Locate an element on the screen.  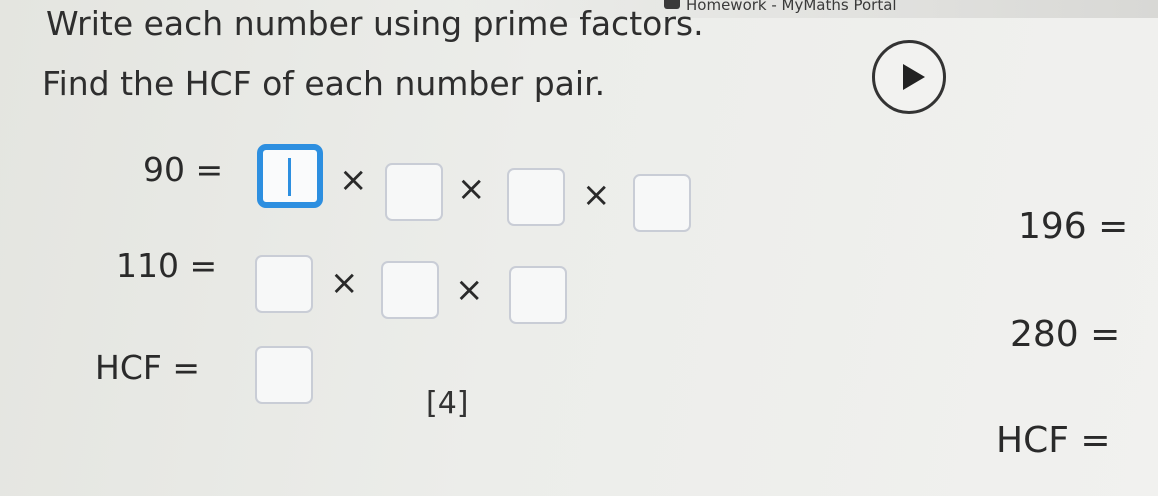
label-196: 196 = is located at coordinates (1073, 226).